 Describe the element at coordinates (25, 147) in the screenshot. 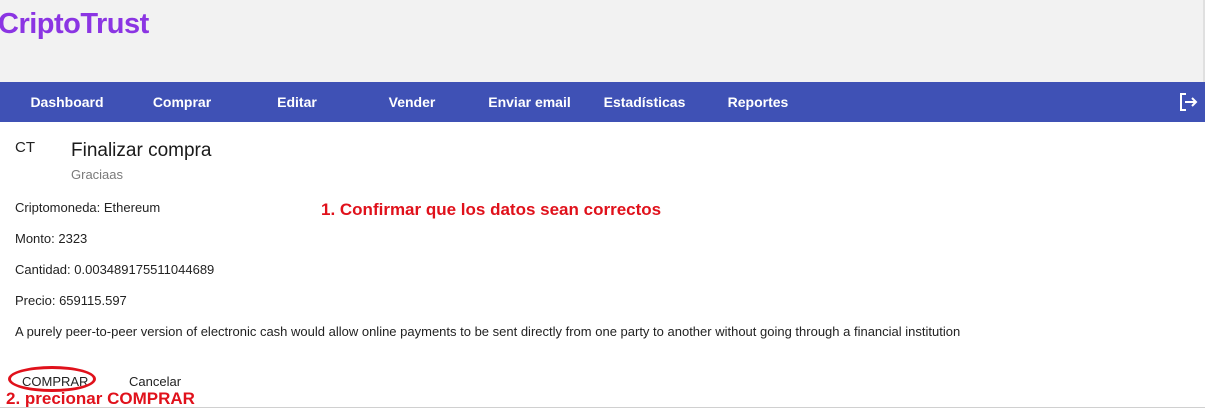

I see `avatar: CT` at that location.